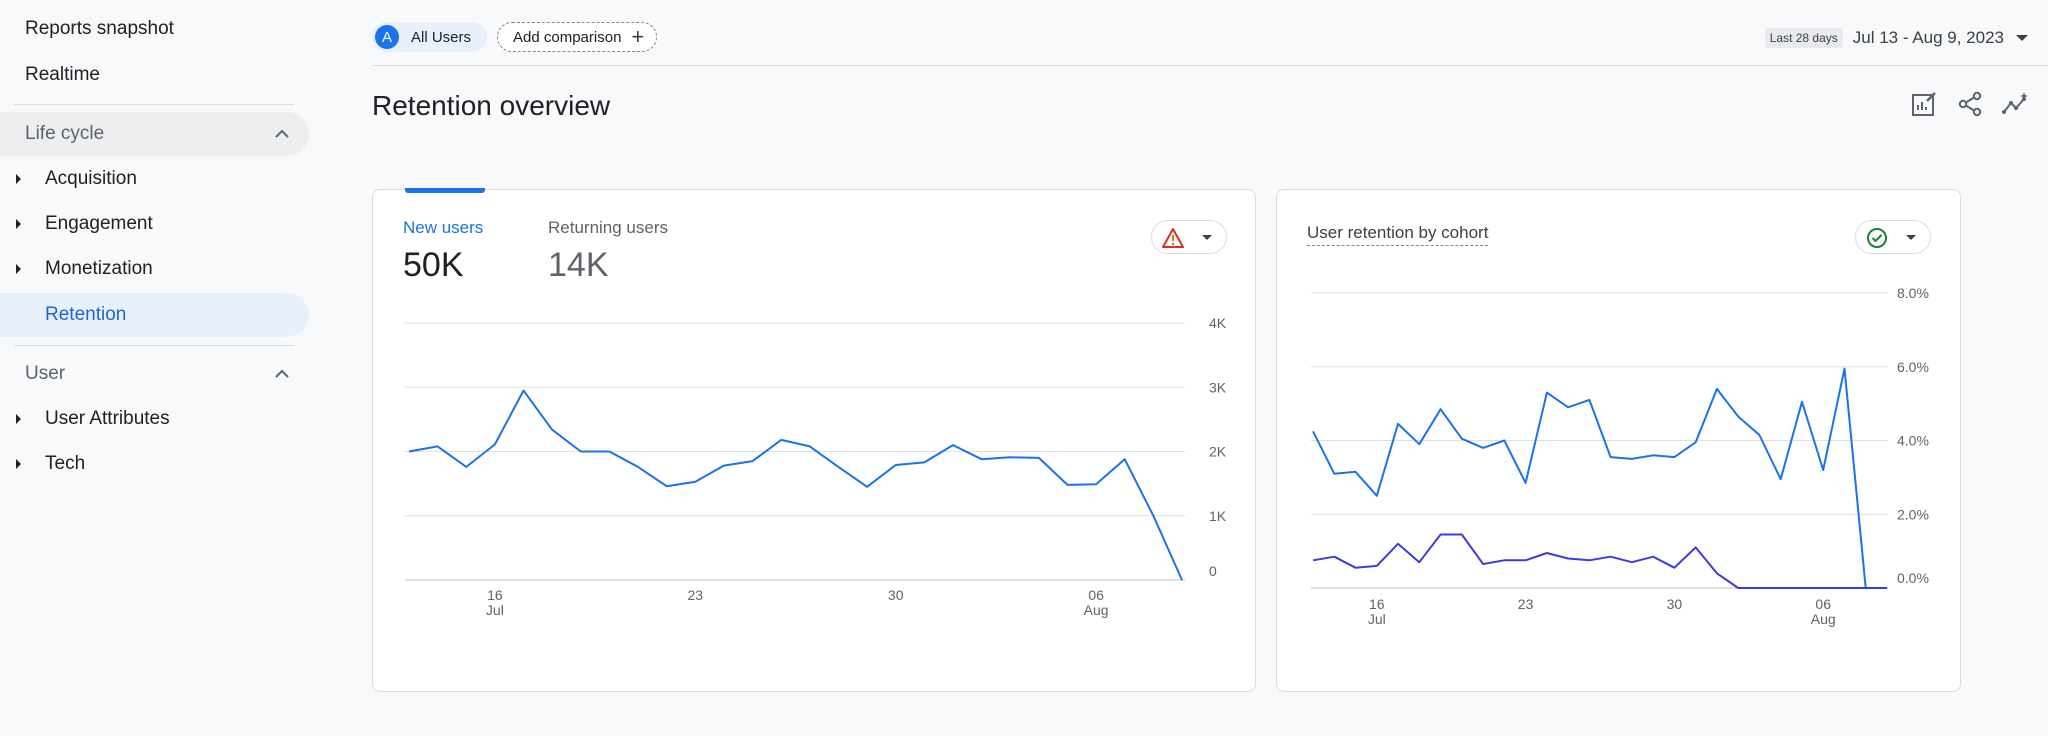 This screenshot has height=736, width=2048. I want to click on y-tick-label: 4.0%, so click(1913, 441).